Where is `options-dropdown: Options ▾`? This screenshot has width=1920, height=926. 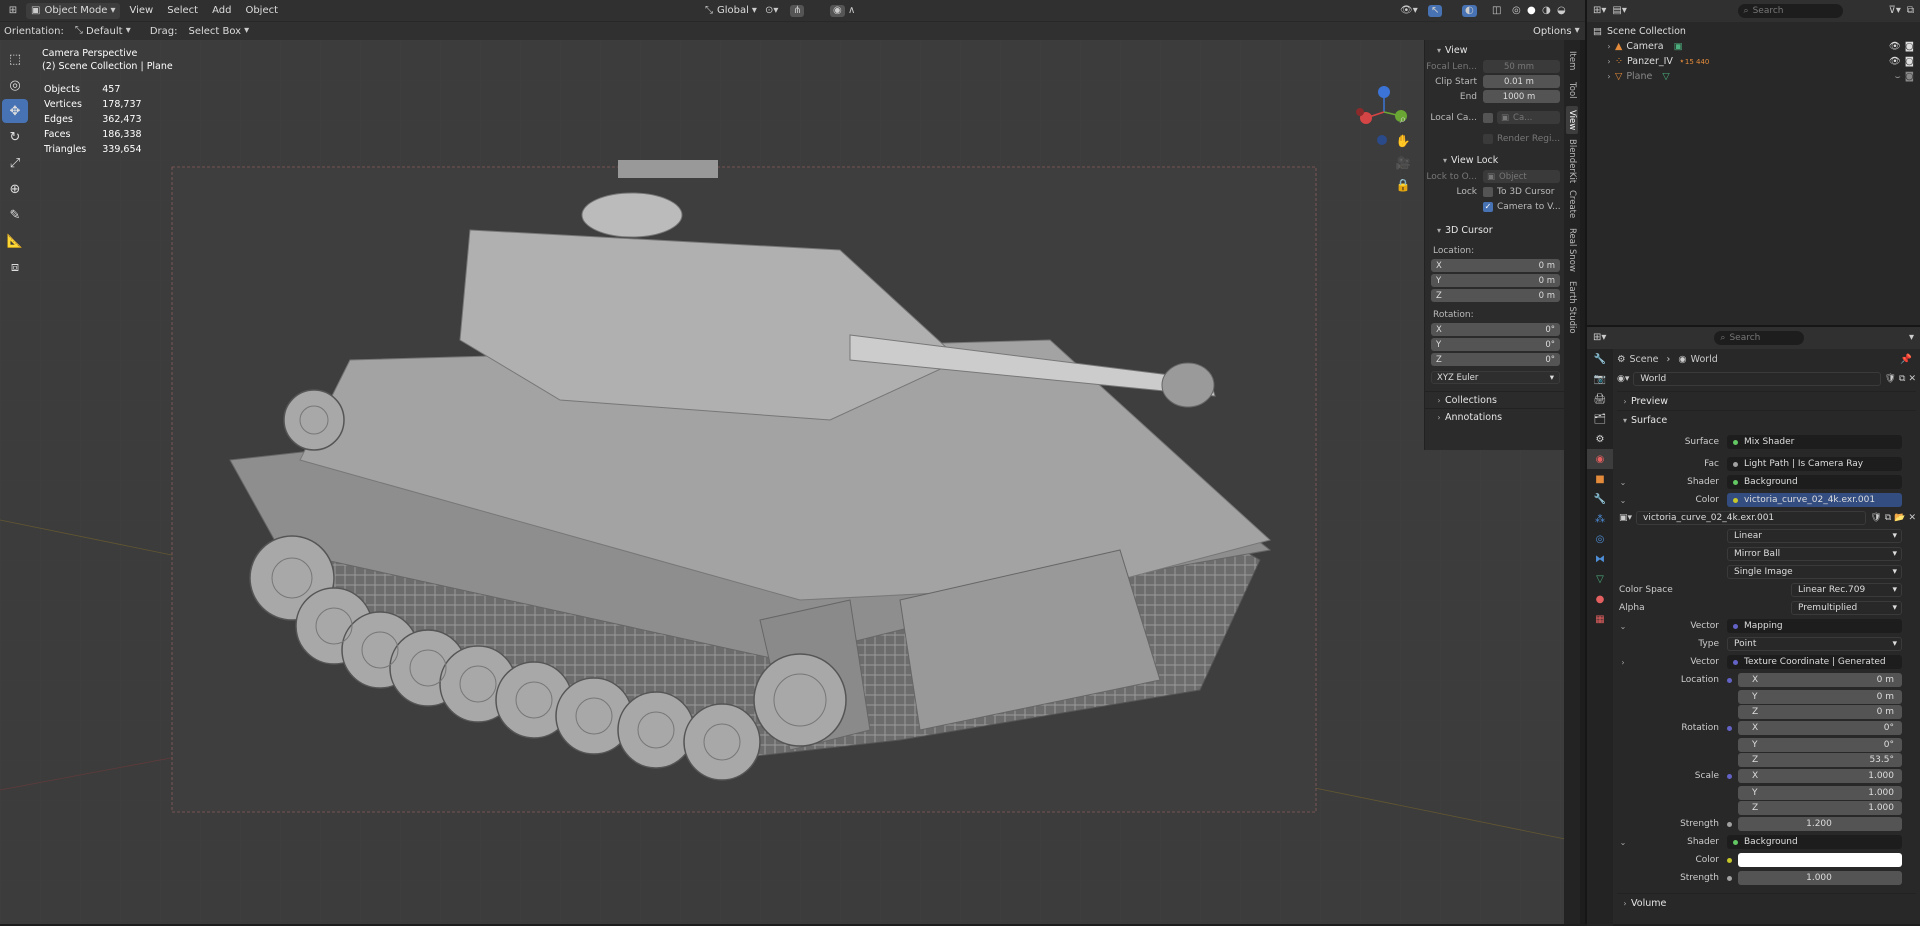
options-dropdown: Options ▾ is located at coordinates (1556, 31).